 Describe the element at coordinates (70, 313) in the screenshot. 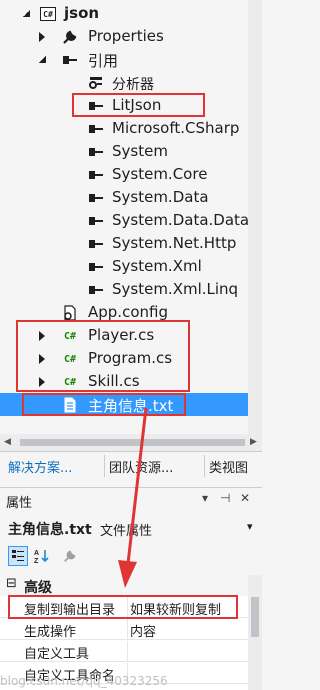

I see `config-icon` at that location.